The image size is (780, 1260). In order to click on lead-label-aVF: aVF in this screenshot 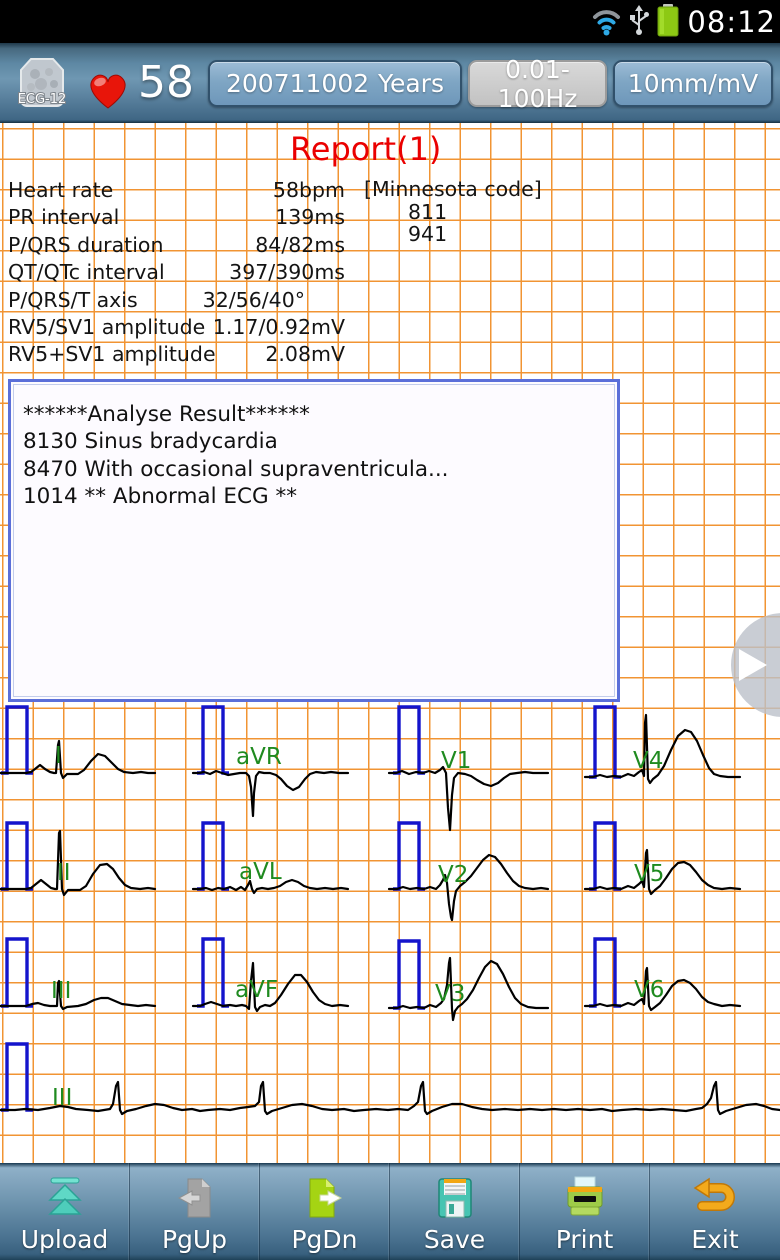, I will do `click(257, 990)`.